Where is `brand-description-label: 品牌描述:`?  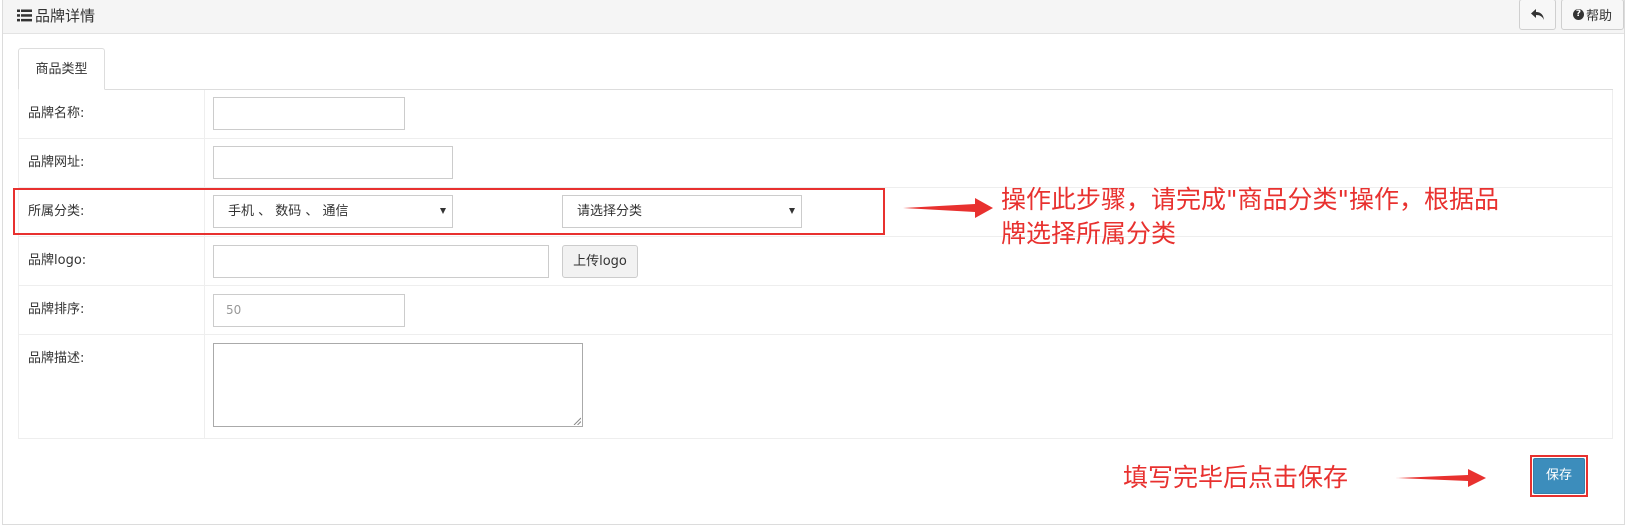 brand-description-label: 品牌描述: is located at coordinates (56, 358).